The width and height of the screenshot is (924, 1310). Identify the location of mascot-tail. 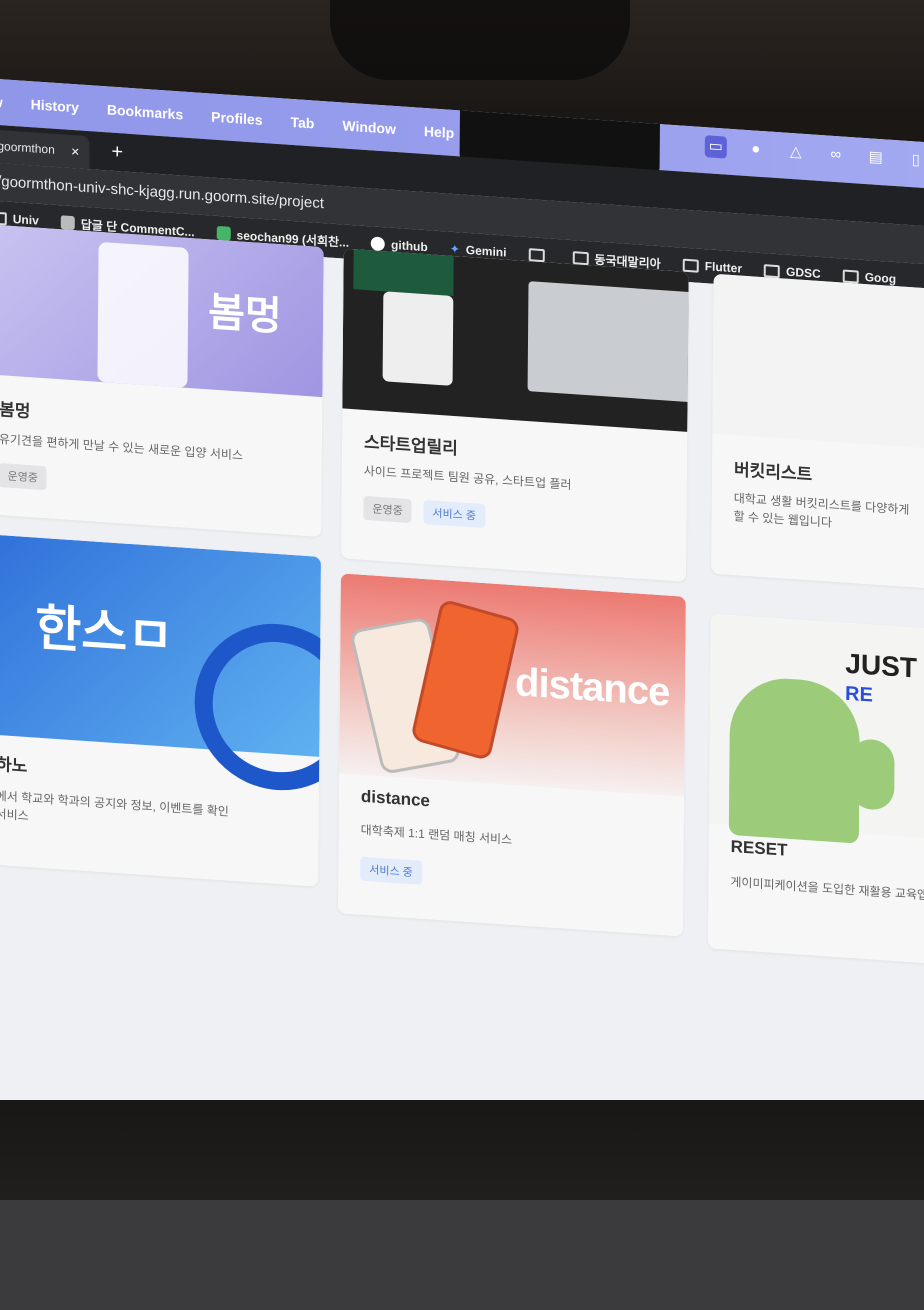
(872, 775).